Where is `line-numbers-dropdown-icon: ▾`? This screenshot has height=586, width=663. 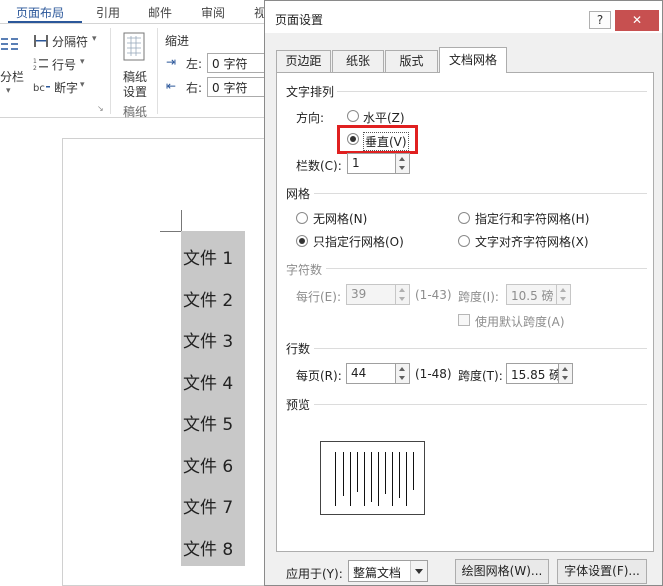
line-numbers-dropdown-icon: ▾ is located at coordinates (82, 62).